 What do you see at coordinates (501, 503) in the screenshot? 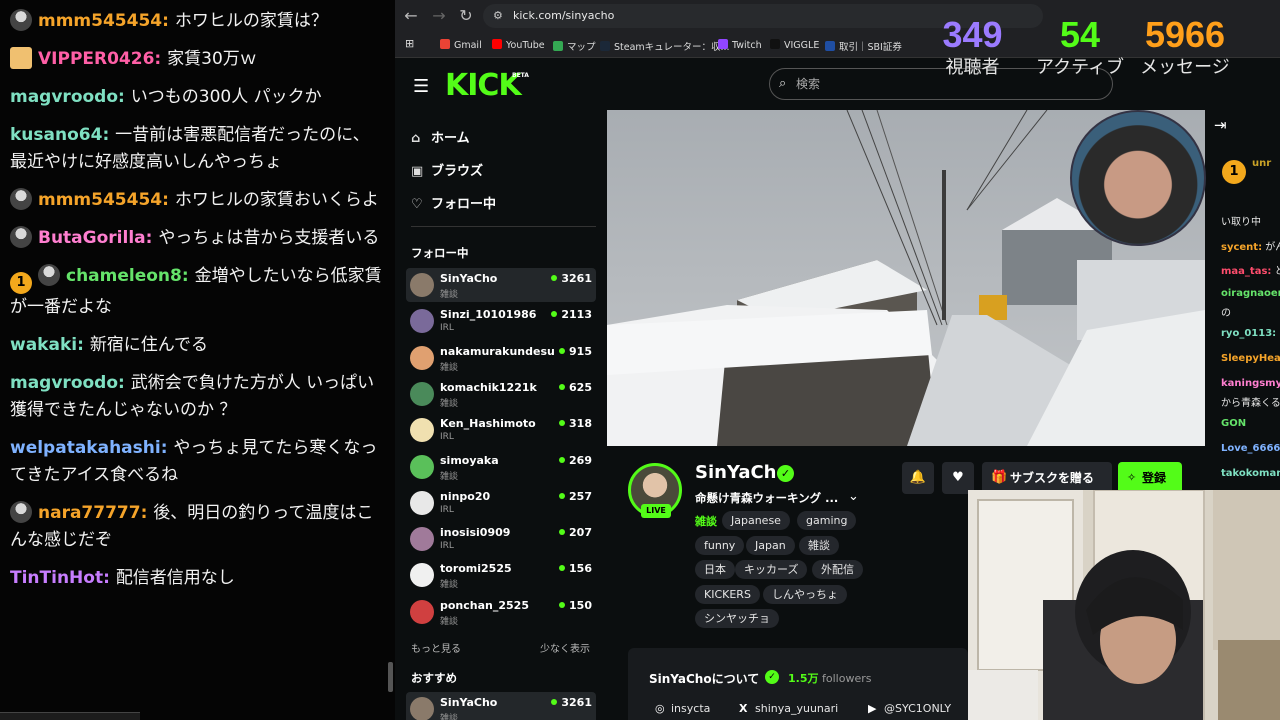
I see `sidebar-channel-row: ninpo20 IRL 257` at bounding box center [501, 503].